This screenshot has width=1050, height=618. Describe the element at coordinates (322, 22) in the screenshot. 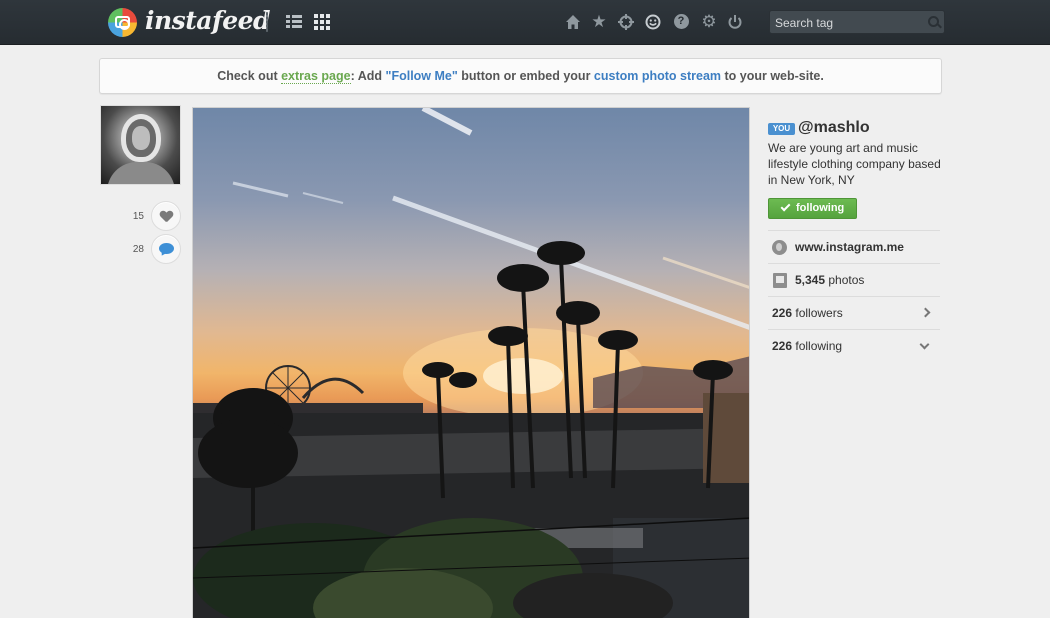

I see `grid-view-icon` at that location.